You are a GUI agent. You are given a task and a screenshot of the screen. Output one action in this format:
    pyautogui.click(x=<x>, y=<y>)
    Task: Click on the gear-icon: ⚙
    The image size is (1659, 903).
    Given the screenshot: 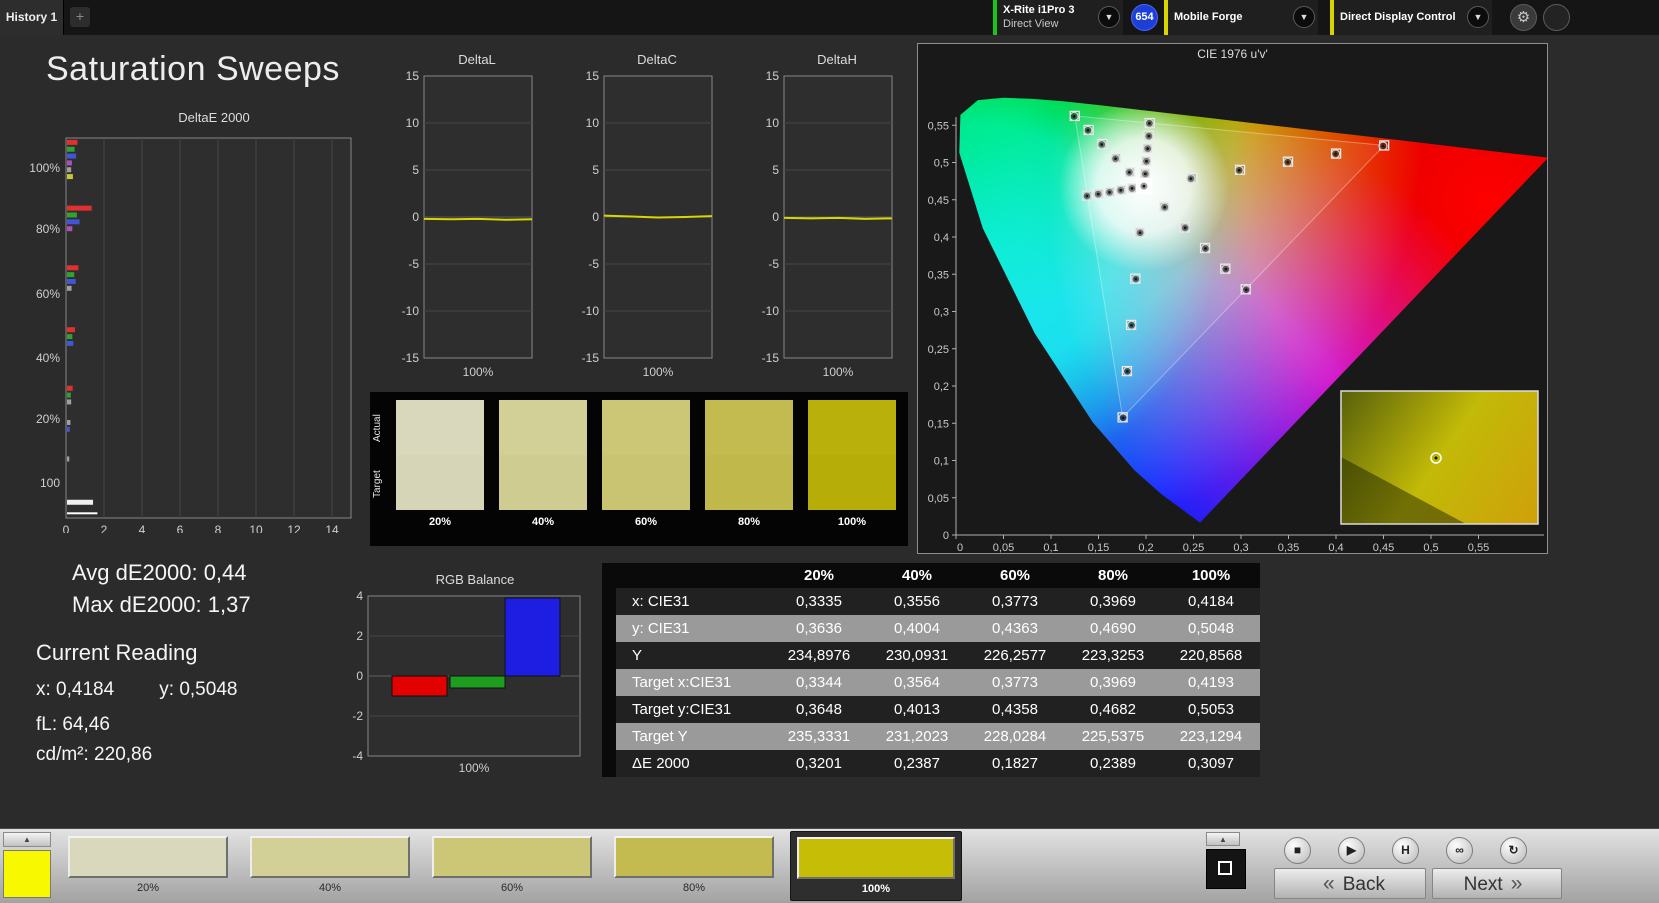 What is the action you would take?
    pyautogui.click(x=1523, y=17)
    